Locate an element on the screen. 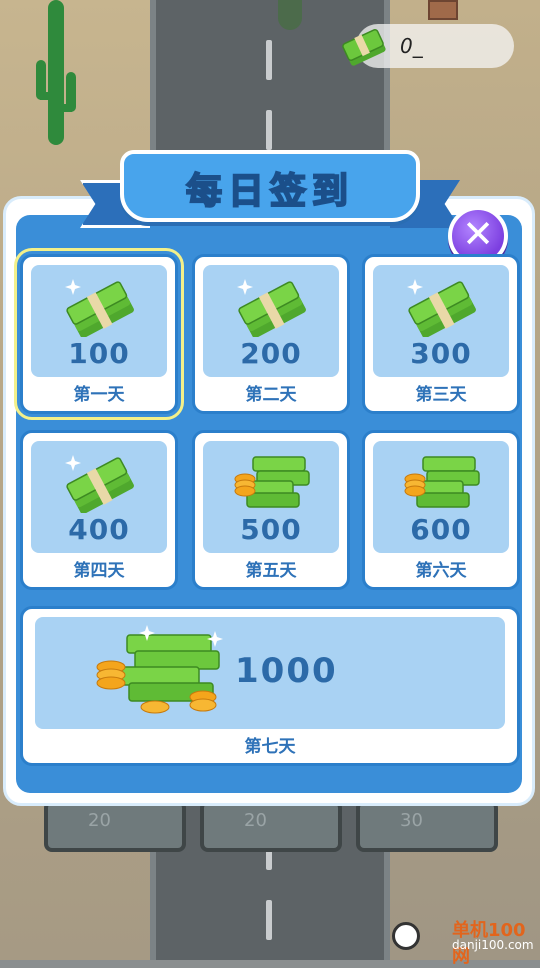  watermark-logo-icon is located at coordinates (406, 936).